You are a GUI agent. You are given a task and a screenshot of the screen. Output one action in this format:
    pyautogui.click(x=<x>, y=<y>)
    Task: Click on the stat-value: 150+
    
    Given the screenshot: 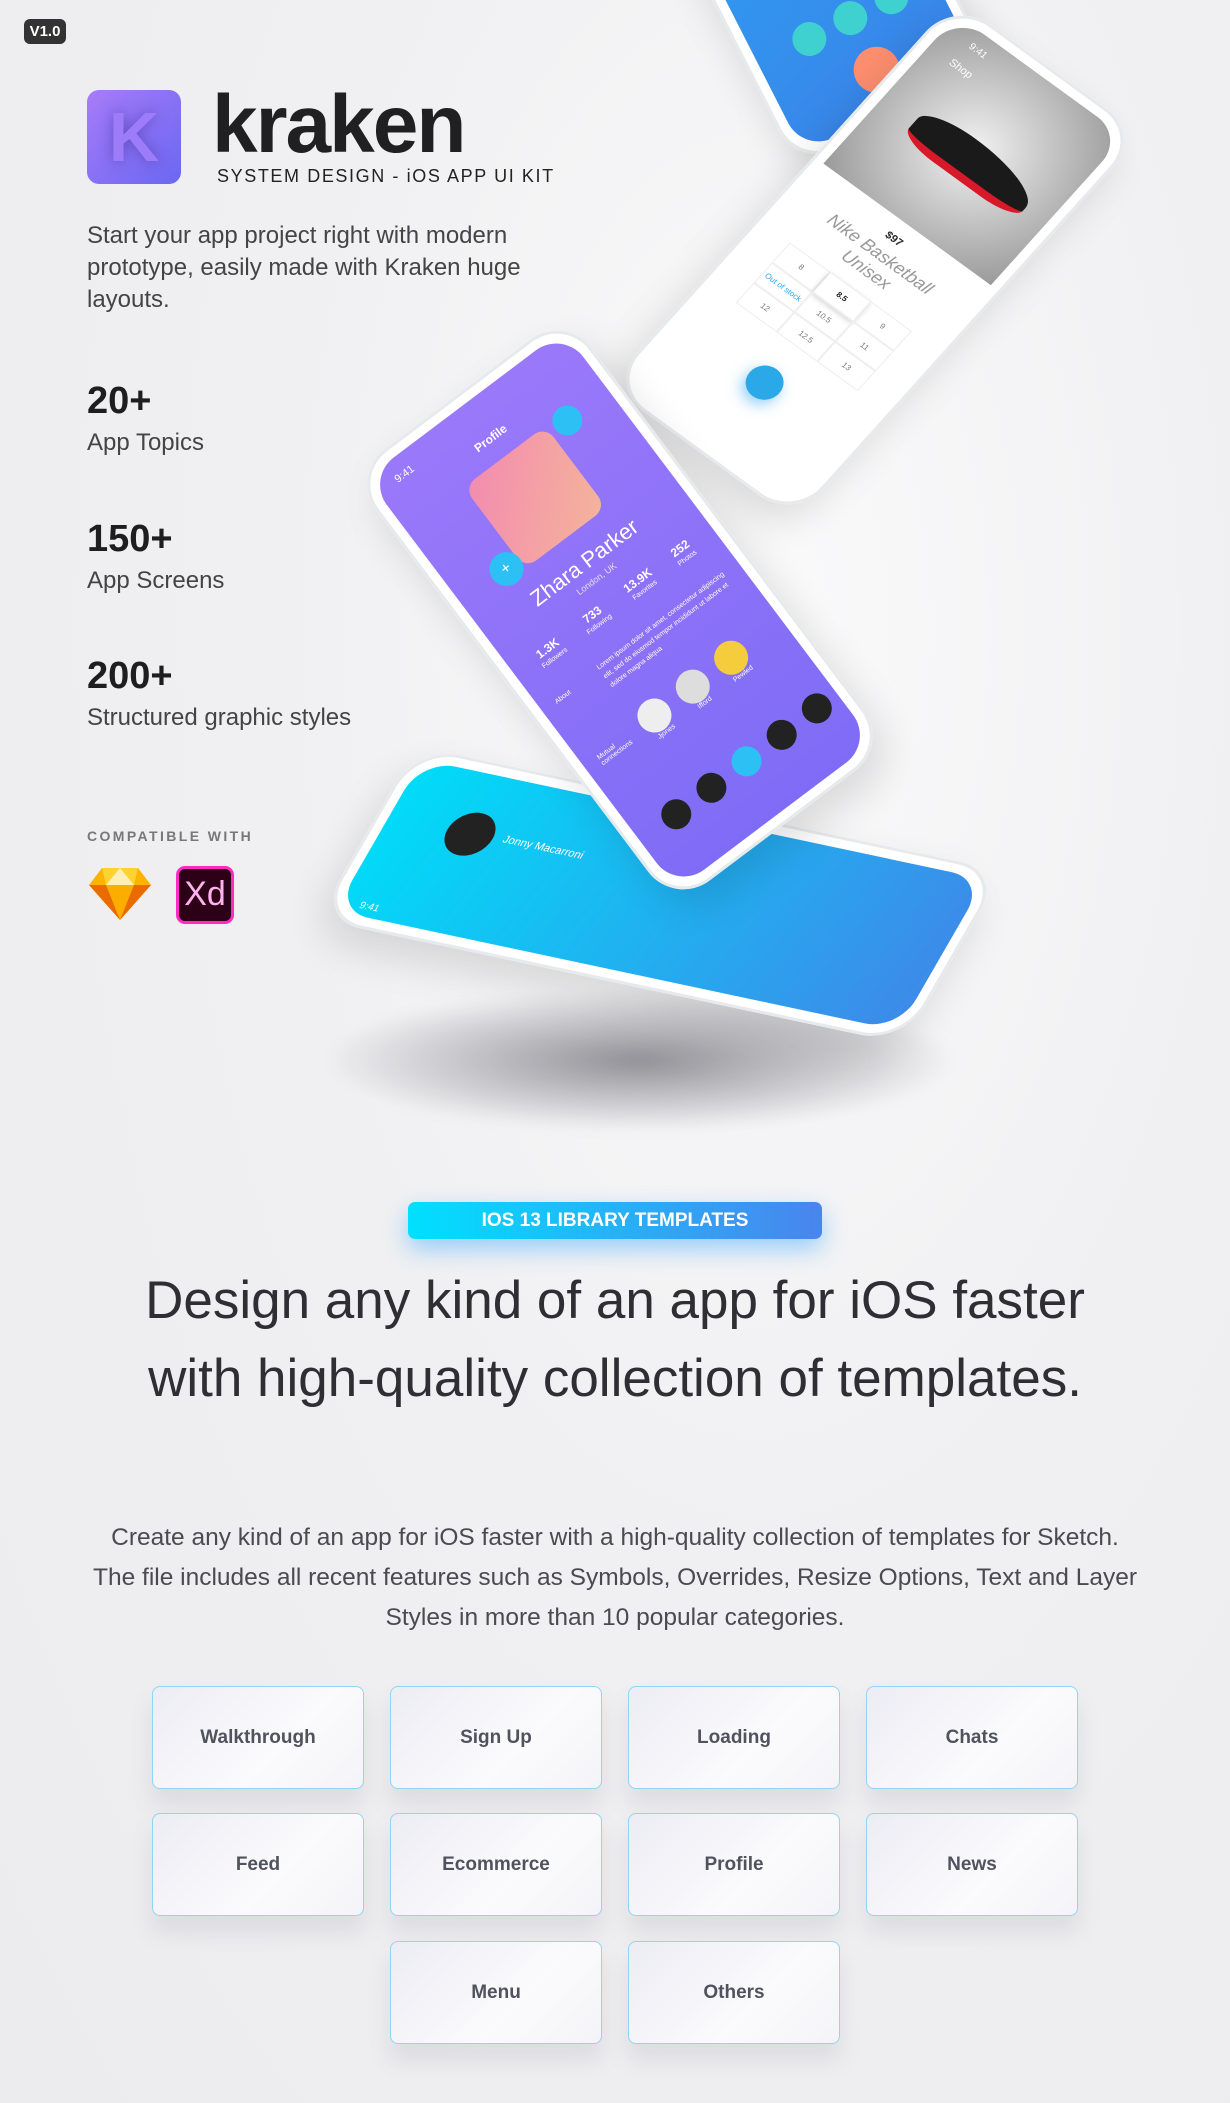 What is the action you would take?
    pyautogui.click(x=130, y=539)
    